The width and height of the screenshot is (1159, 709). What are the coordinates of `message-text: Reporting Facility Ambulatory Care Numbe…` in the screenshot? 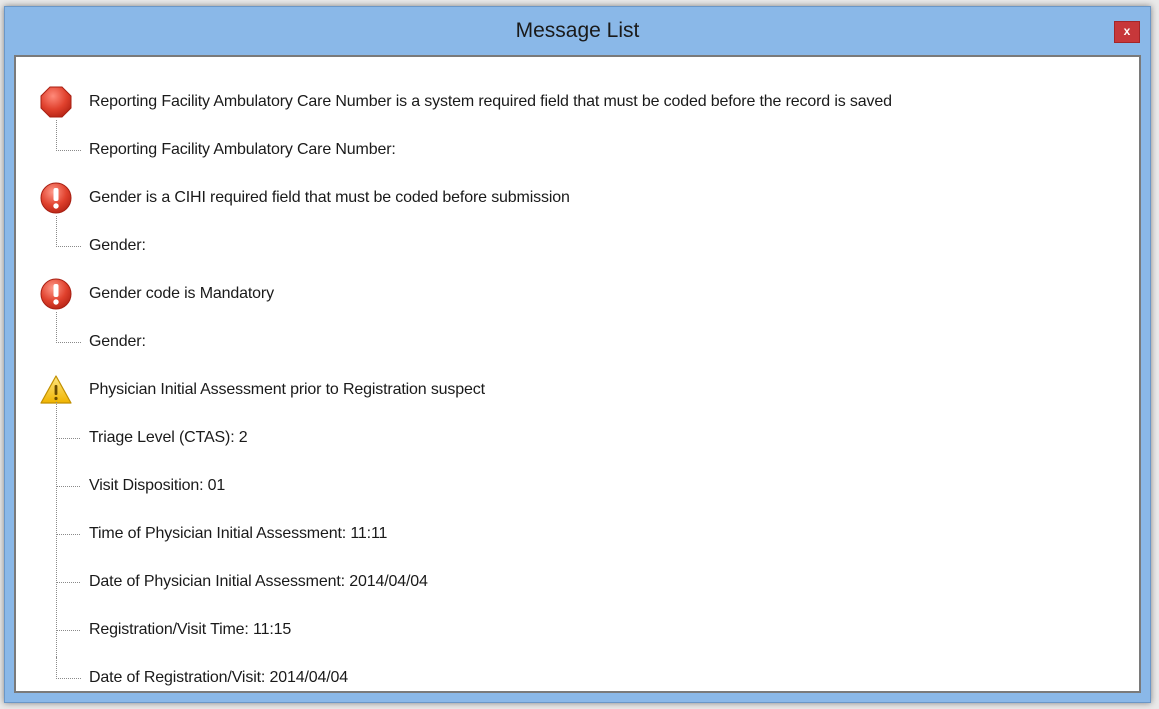 It's located at (490, 101).